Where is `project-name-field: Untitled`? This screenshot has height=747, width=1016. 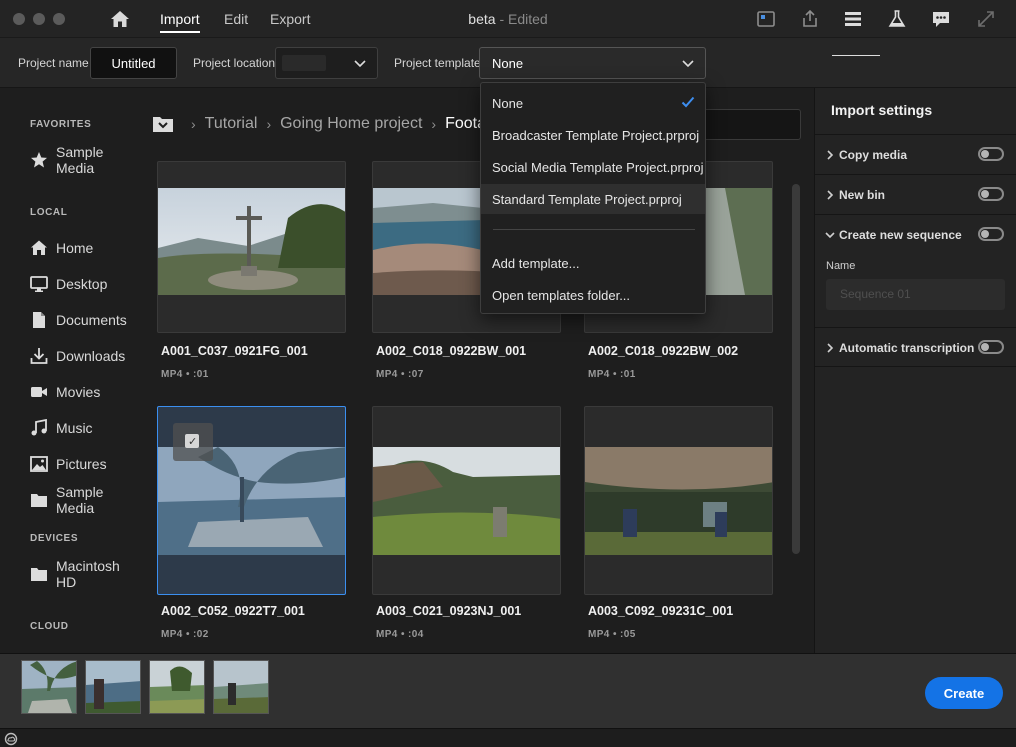
project-name-field: Untitled is located at coordinates (133, 63).